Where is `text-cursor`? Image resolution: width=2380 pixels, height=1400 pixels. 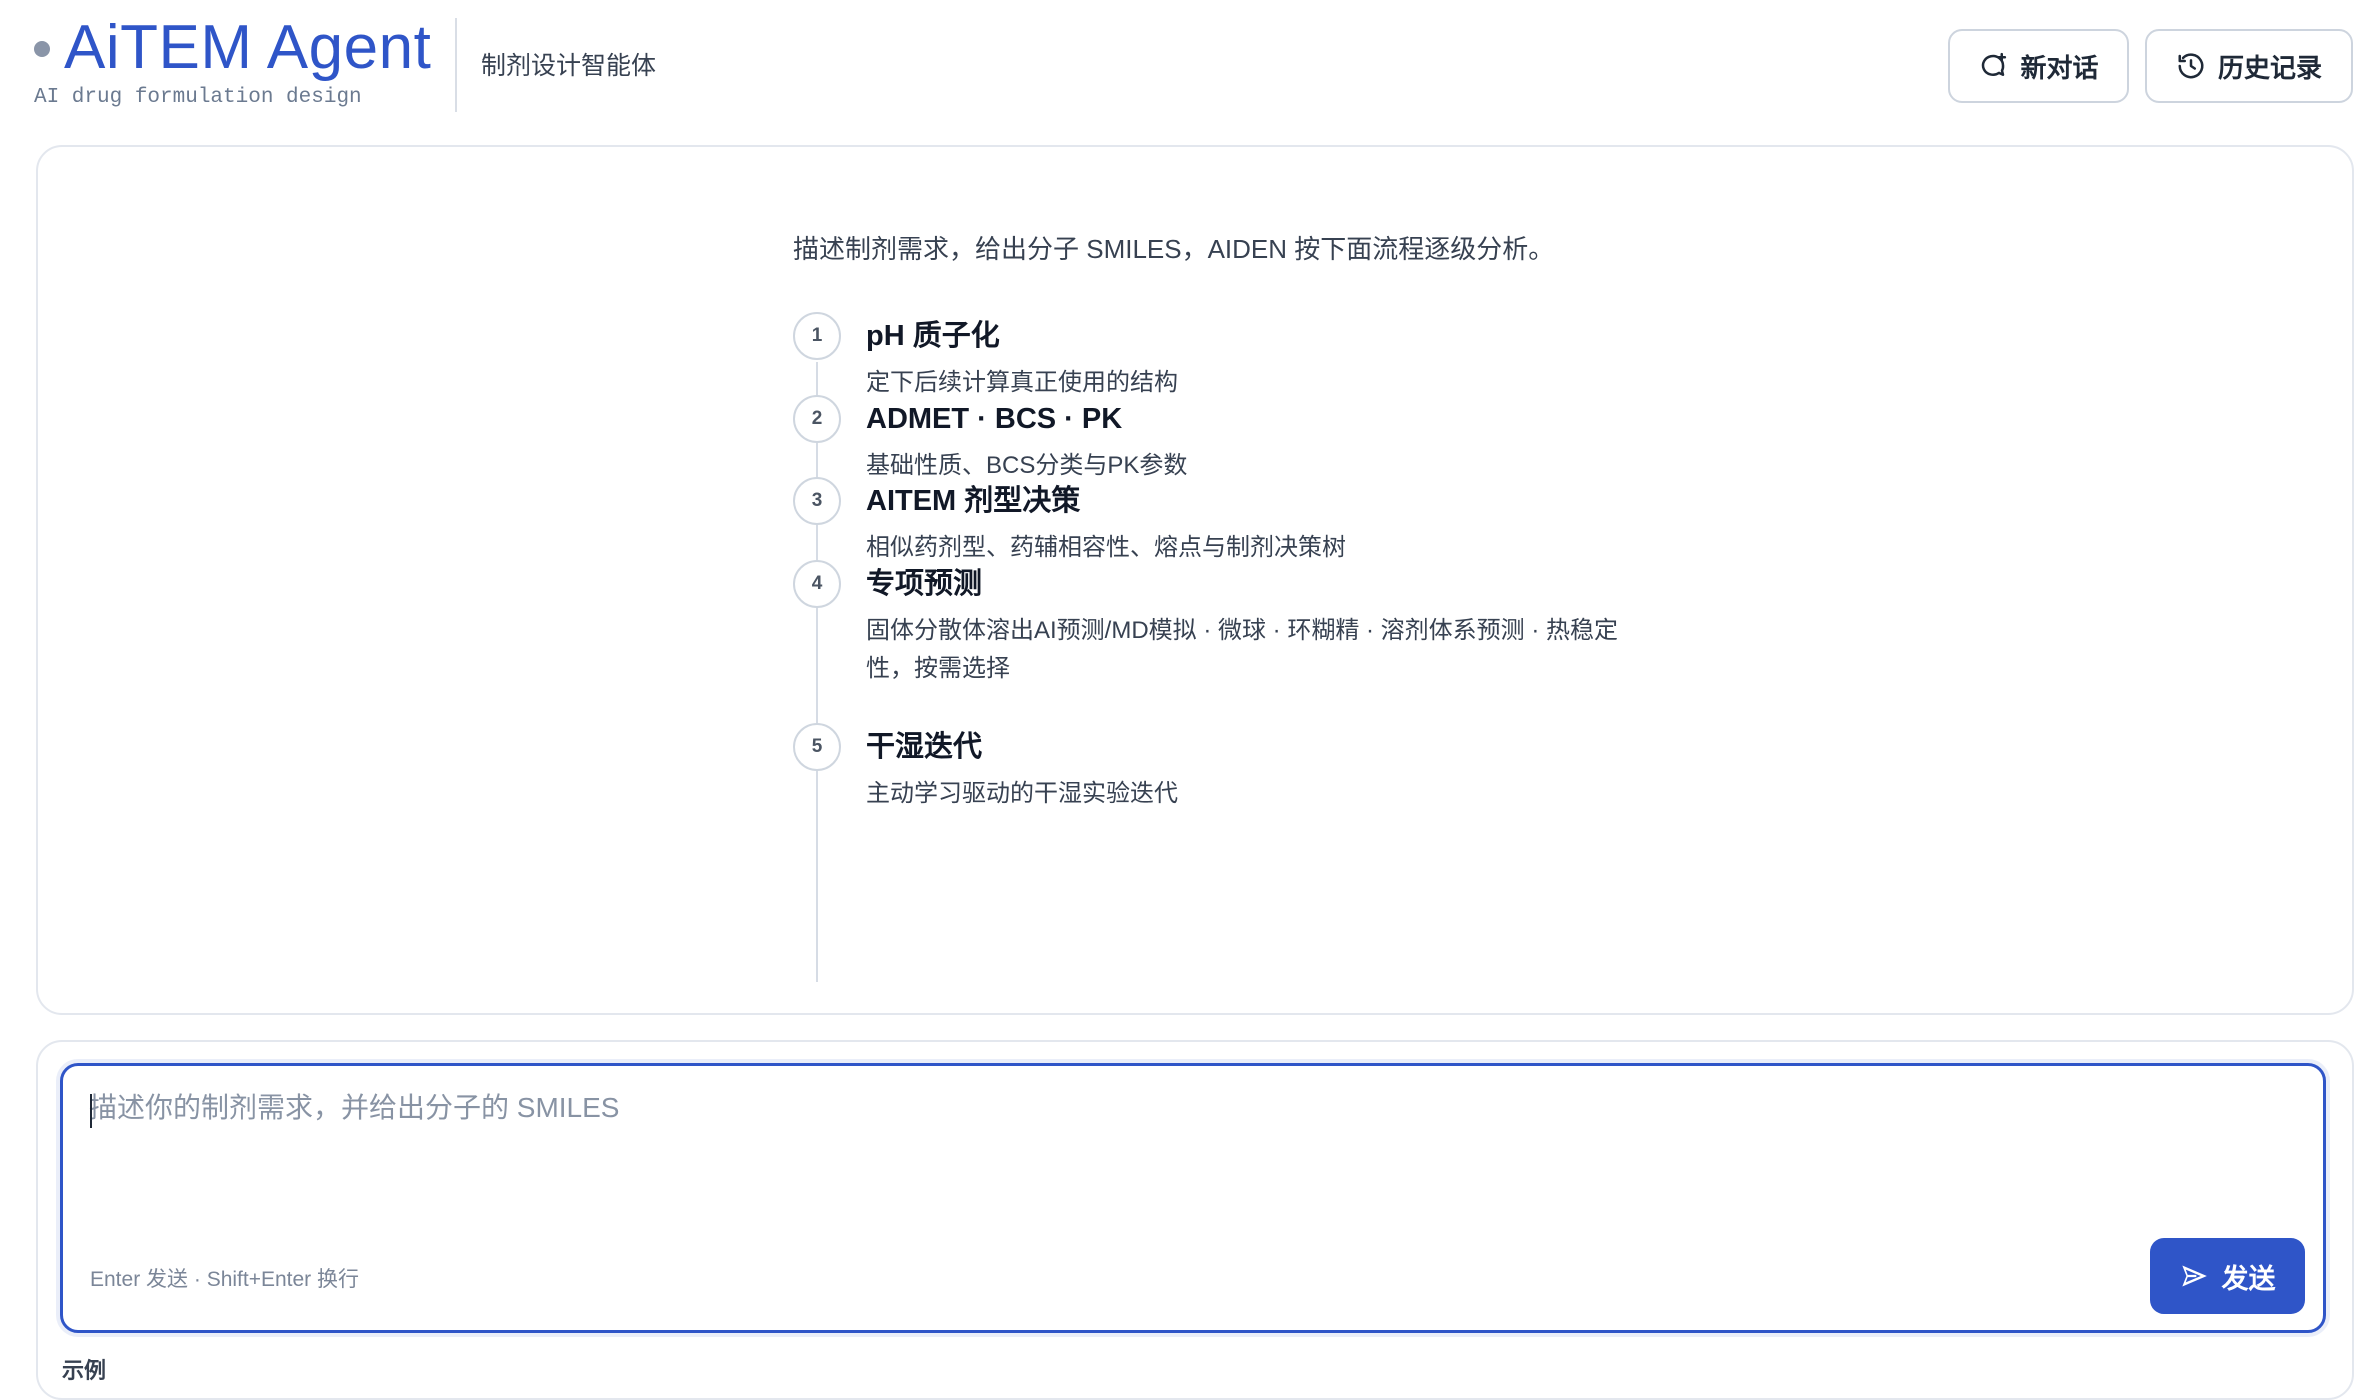 text-cursor is located at coordinates (91, 1111).